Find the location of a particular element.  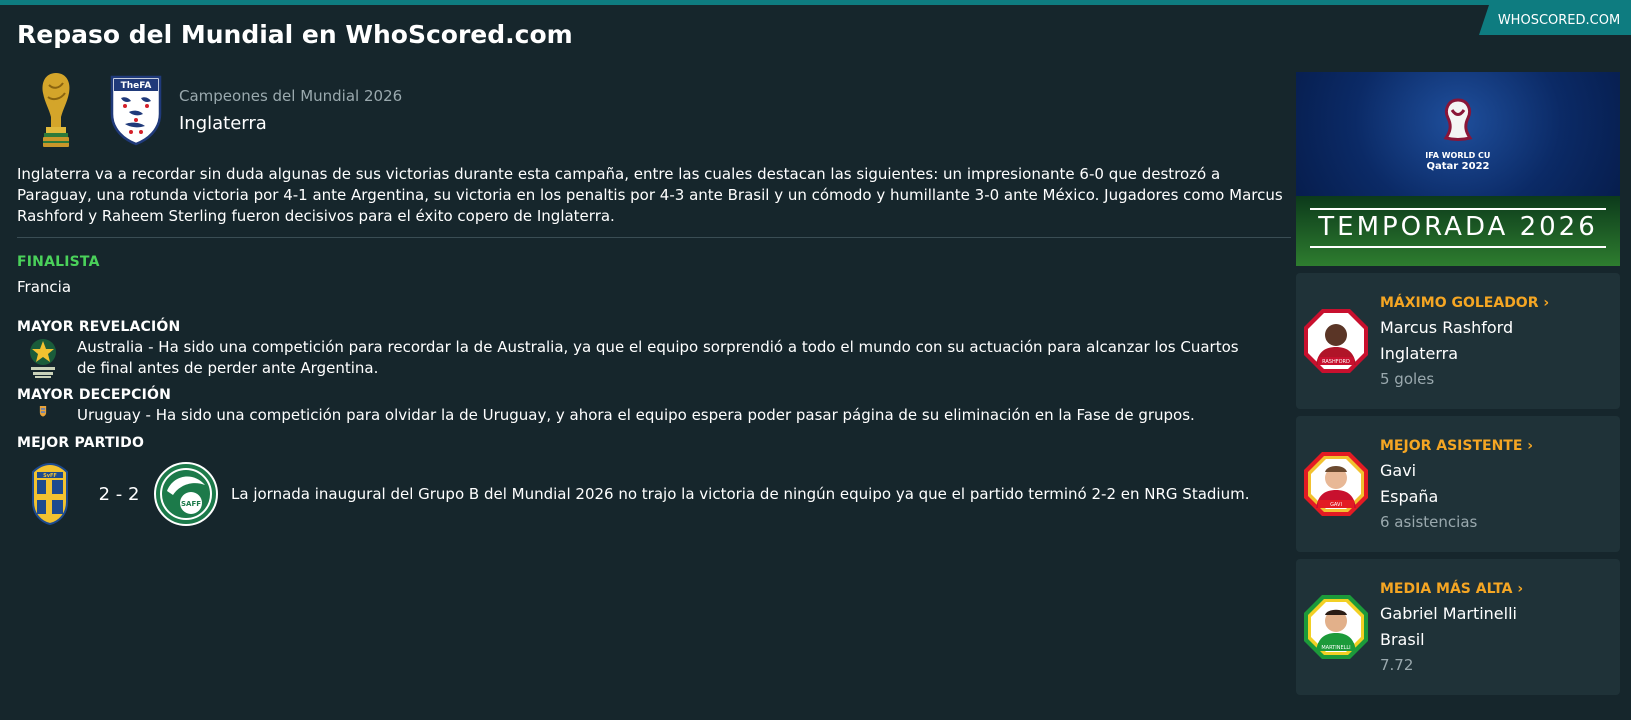

finalist-team: Francia is located at coordinates (654, 287).